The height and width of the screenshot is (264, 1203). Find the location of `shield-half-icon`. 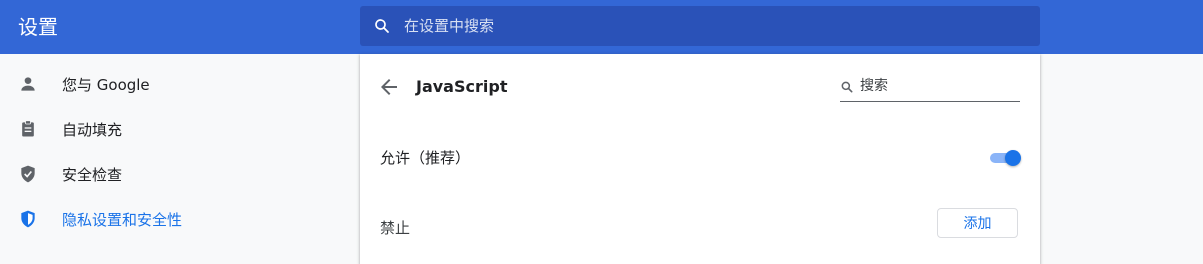

shield-half-icon is located at coordinates (28, 219).